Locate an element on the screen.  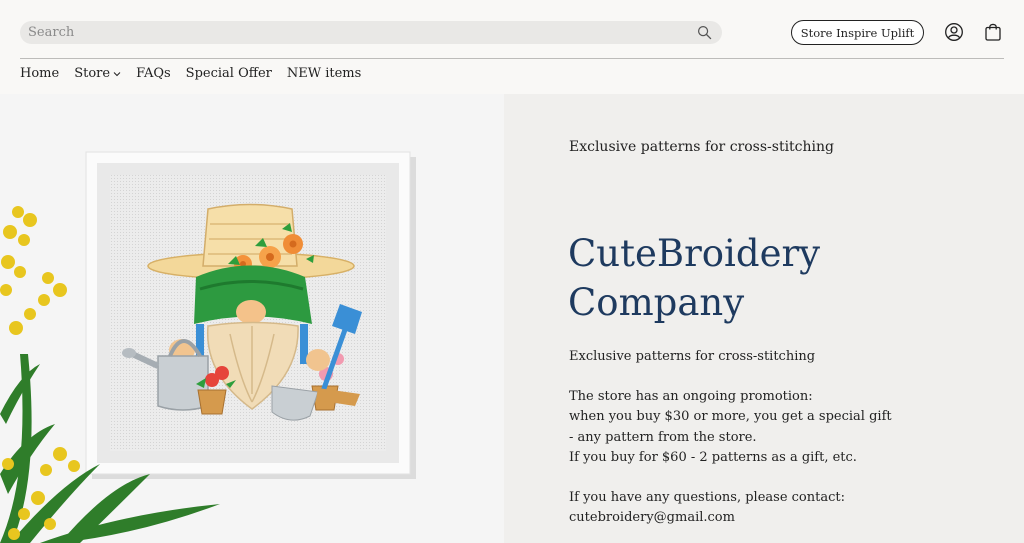
cart-icon is located at coordinates (993, 32).